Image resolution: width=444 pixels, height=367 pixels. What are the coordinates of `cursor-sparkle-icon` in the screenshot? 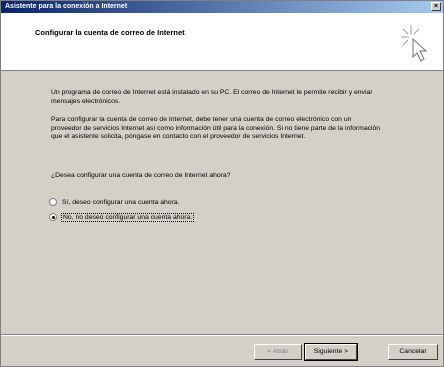 It's located at (414, 43).